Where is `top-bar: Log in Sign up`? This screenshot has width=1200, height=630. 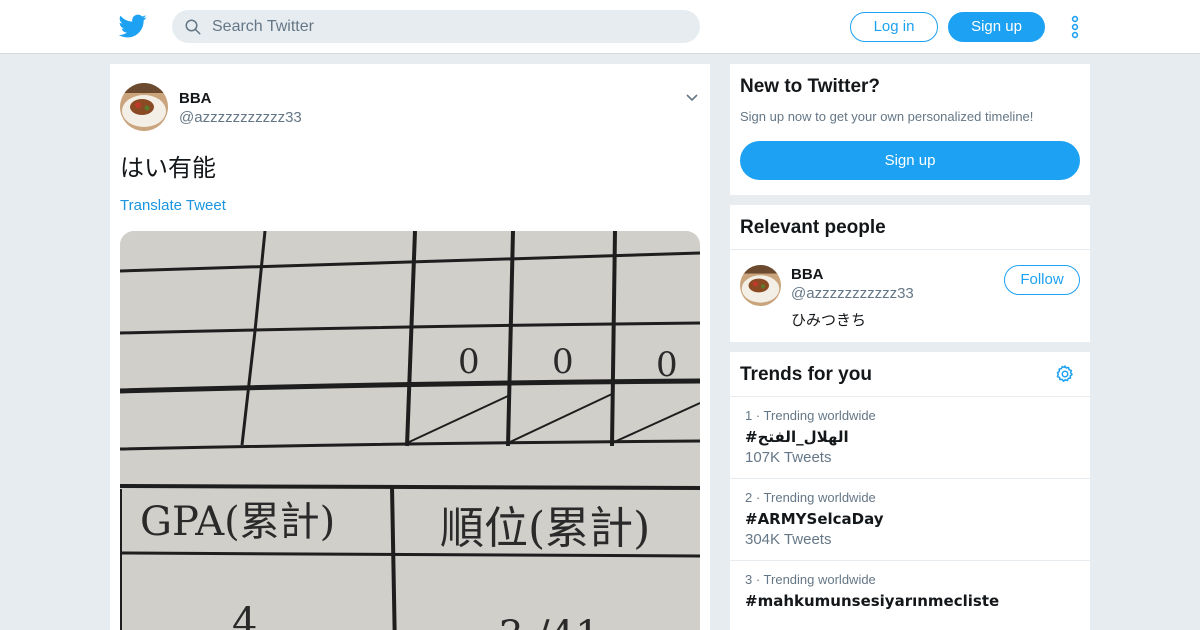 top-bar: Log in Sign up is located at coordinates (600, 27).